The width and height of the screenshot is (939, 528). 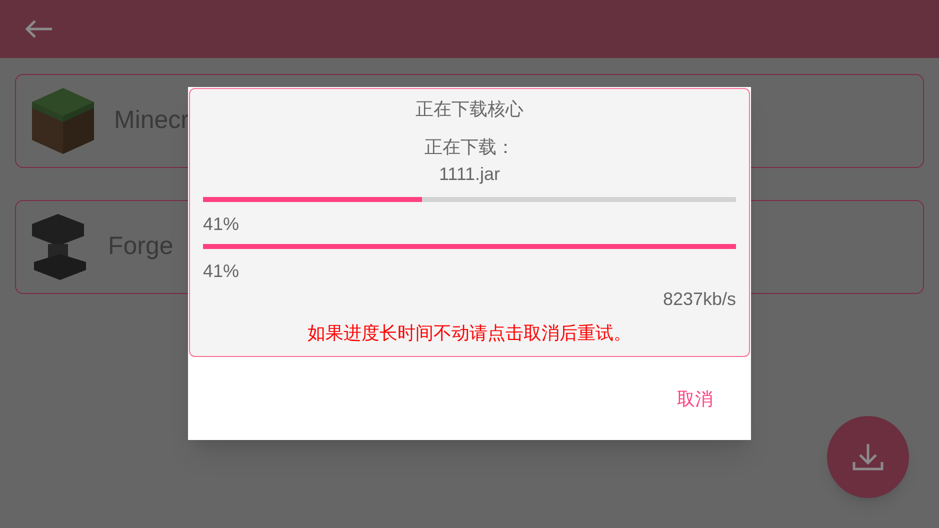 I want to click on download-speed: 8237kb/s, so click(x=699, y=299).